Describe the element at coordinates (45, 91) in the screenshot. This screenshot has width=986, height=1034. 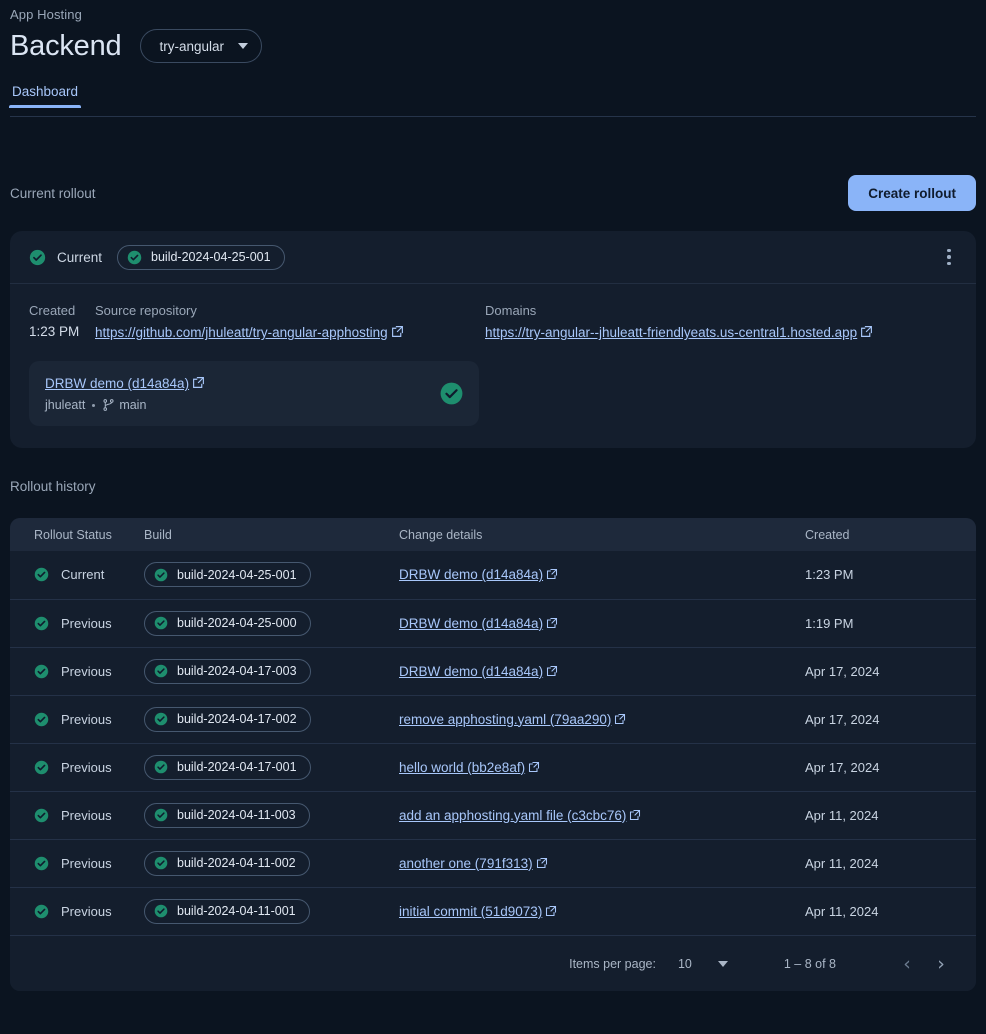
I see `tab-dashboard-label: Dashboard` at that location.